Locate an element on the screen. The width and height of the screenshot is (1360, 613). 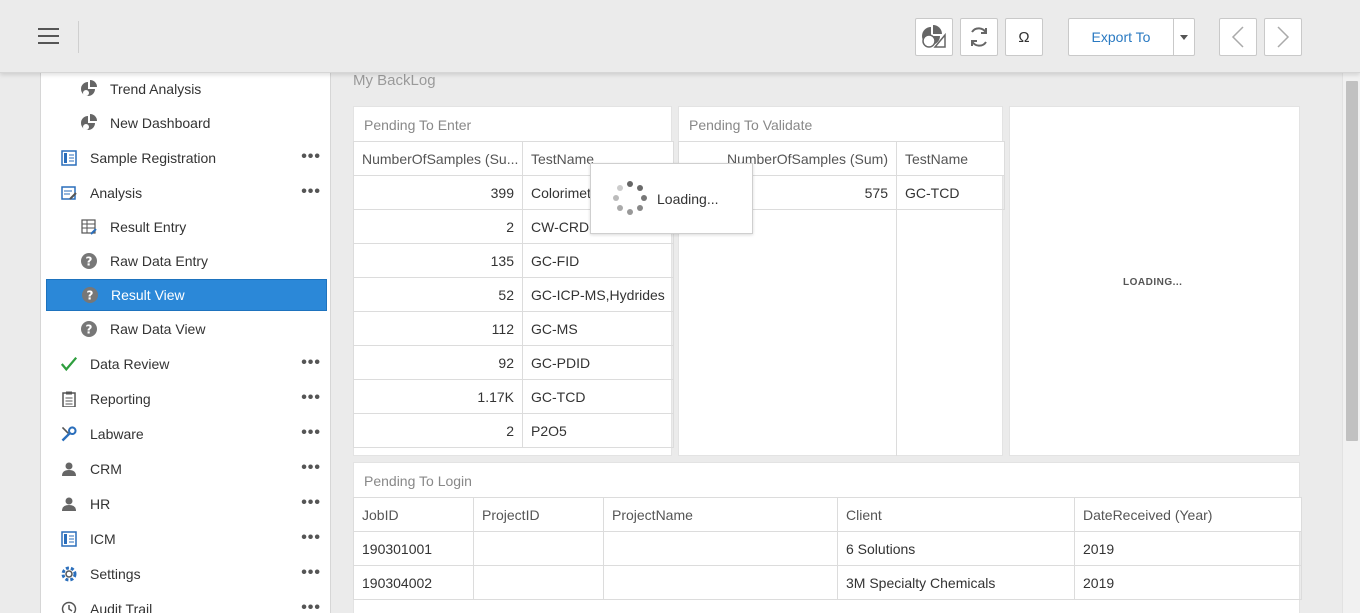
previous-button is located at coordinates (1238, 37).